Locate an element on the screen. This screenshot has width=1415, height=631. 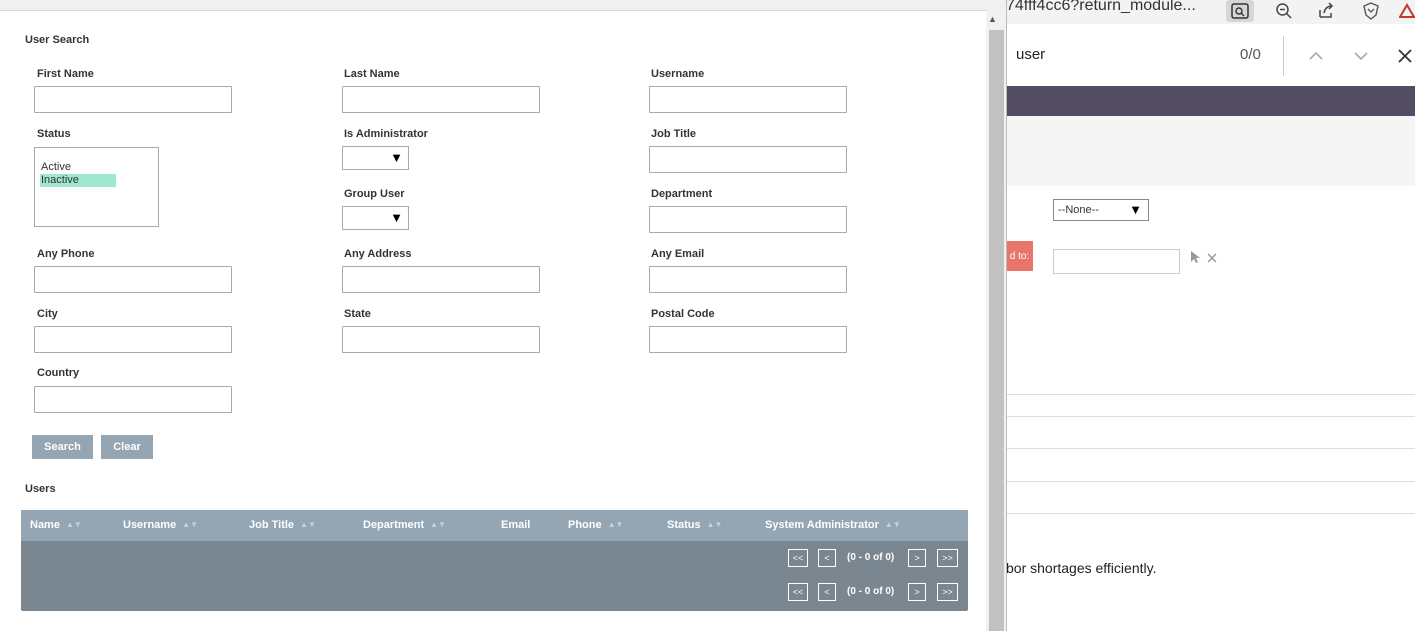
is-administrator-select: ▼ is located at coordinates (375, 158).